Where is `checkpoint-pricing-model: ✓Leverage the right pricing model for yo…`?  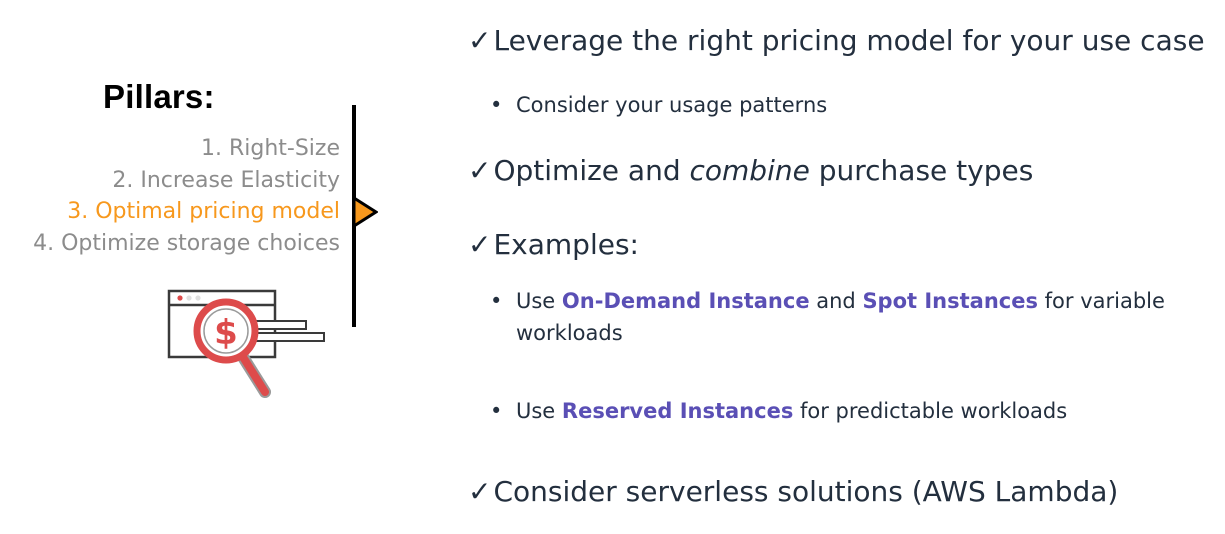 checkpoint-pricing-model: ✓Leverage the right pricing model for yo… is located at coordinates (836, 40).